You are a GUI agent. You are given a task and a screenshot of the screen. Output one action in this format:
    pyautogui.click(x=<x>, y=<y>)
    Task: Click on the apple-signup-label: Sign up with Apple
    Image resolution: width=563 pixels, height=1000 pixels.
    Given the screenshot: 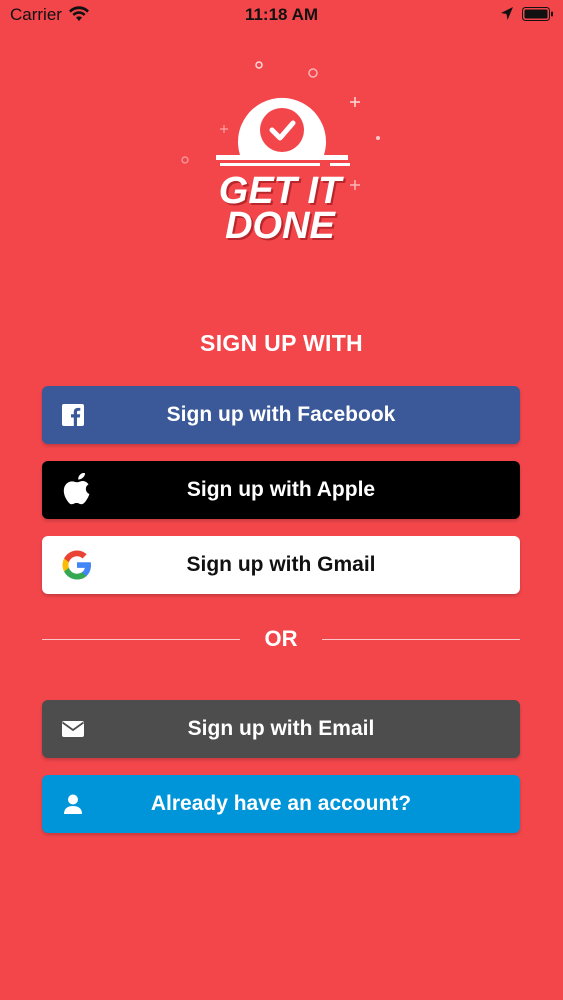 What is the action you would take?
    pyautogui.click(x=281, y=489)
    